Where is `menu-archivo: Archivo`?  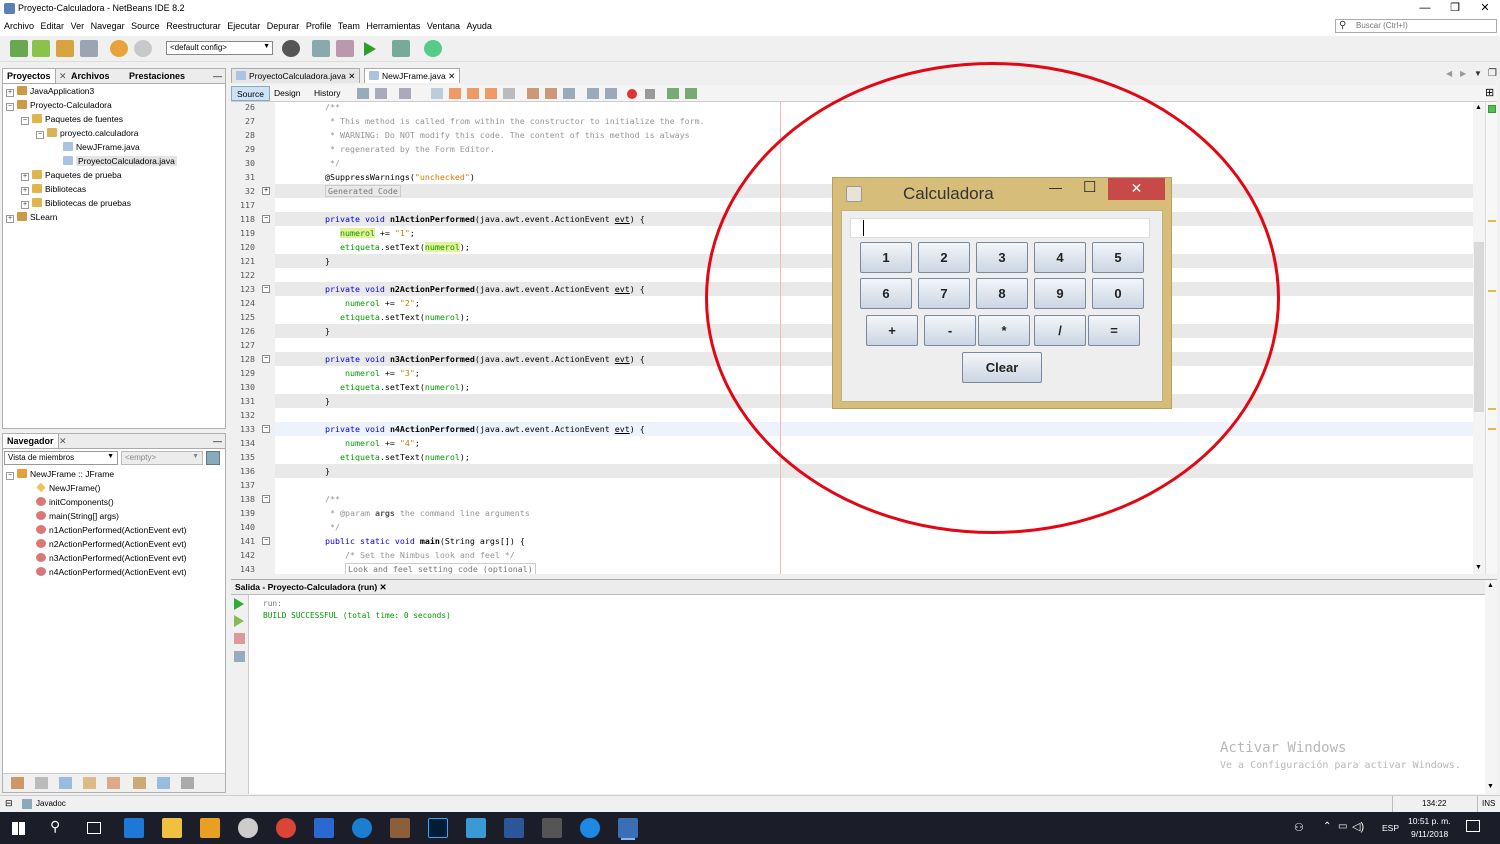 menu-archivo: Archivo is located at coordinates (19, 26).